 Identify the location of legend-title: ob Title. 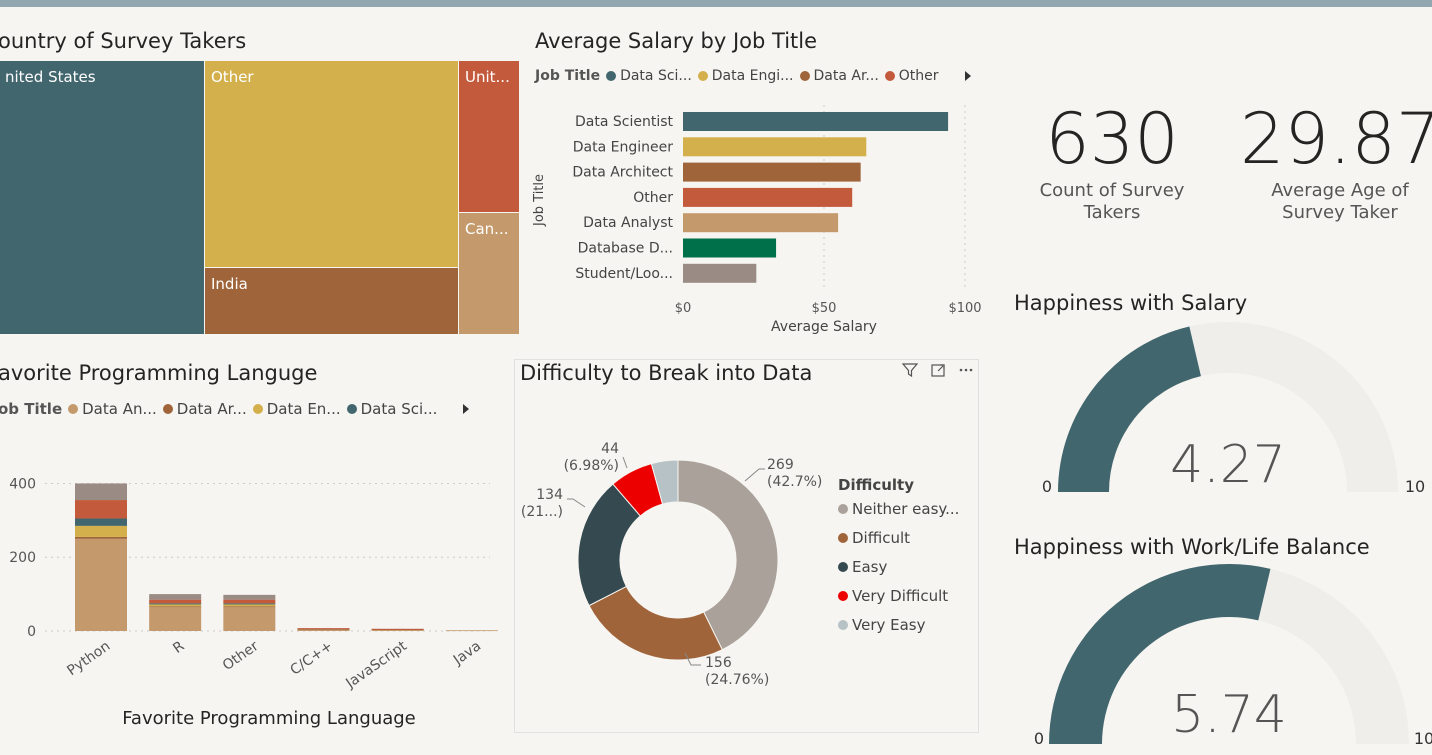
(31, 409).